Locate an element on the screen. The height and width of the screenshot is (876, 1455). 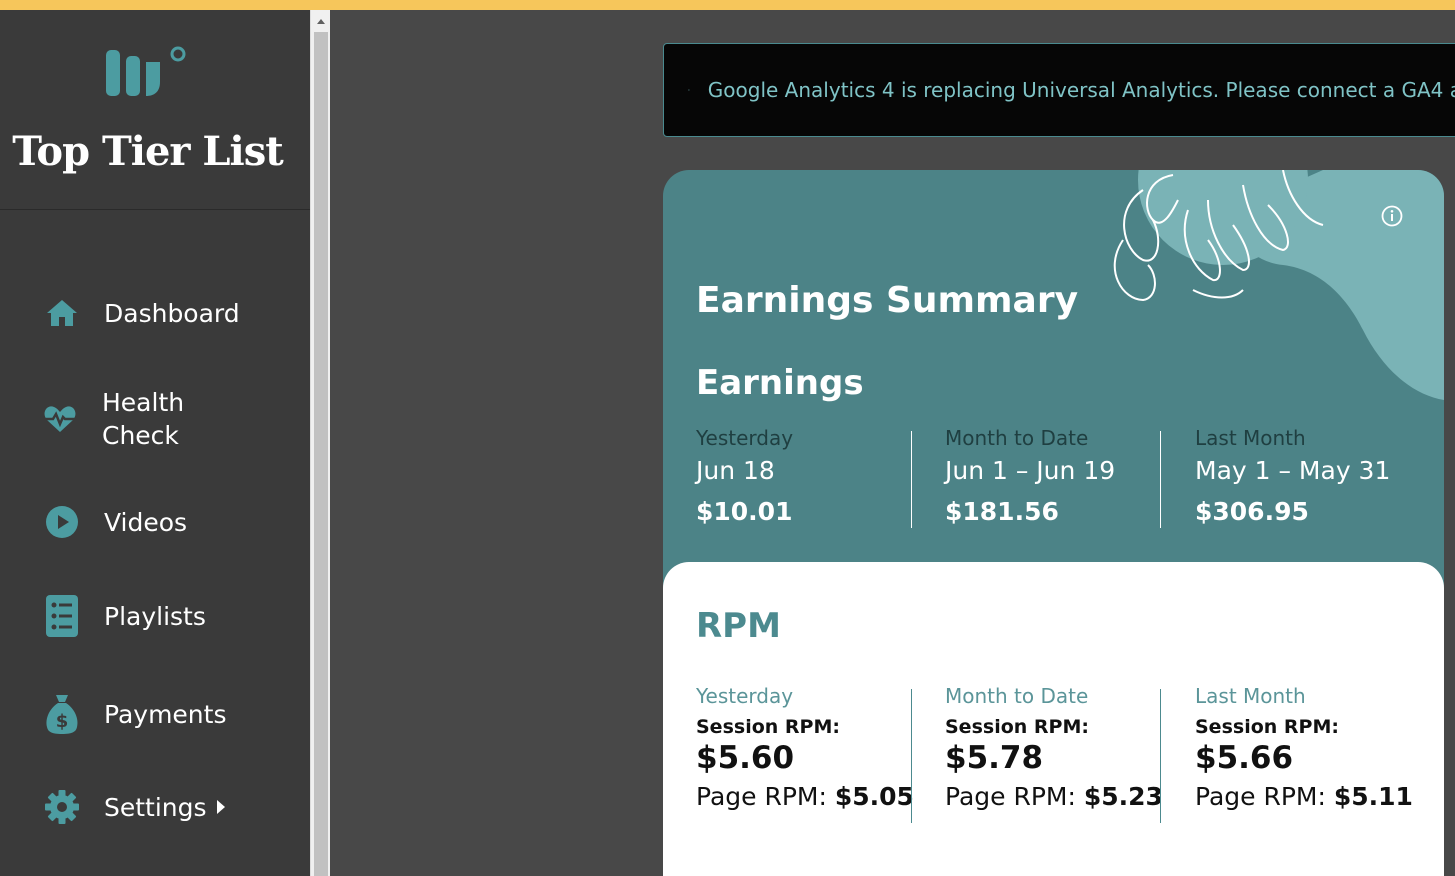
sidebar-item-videos: Videos is located at coordinates (115, 522).